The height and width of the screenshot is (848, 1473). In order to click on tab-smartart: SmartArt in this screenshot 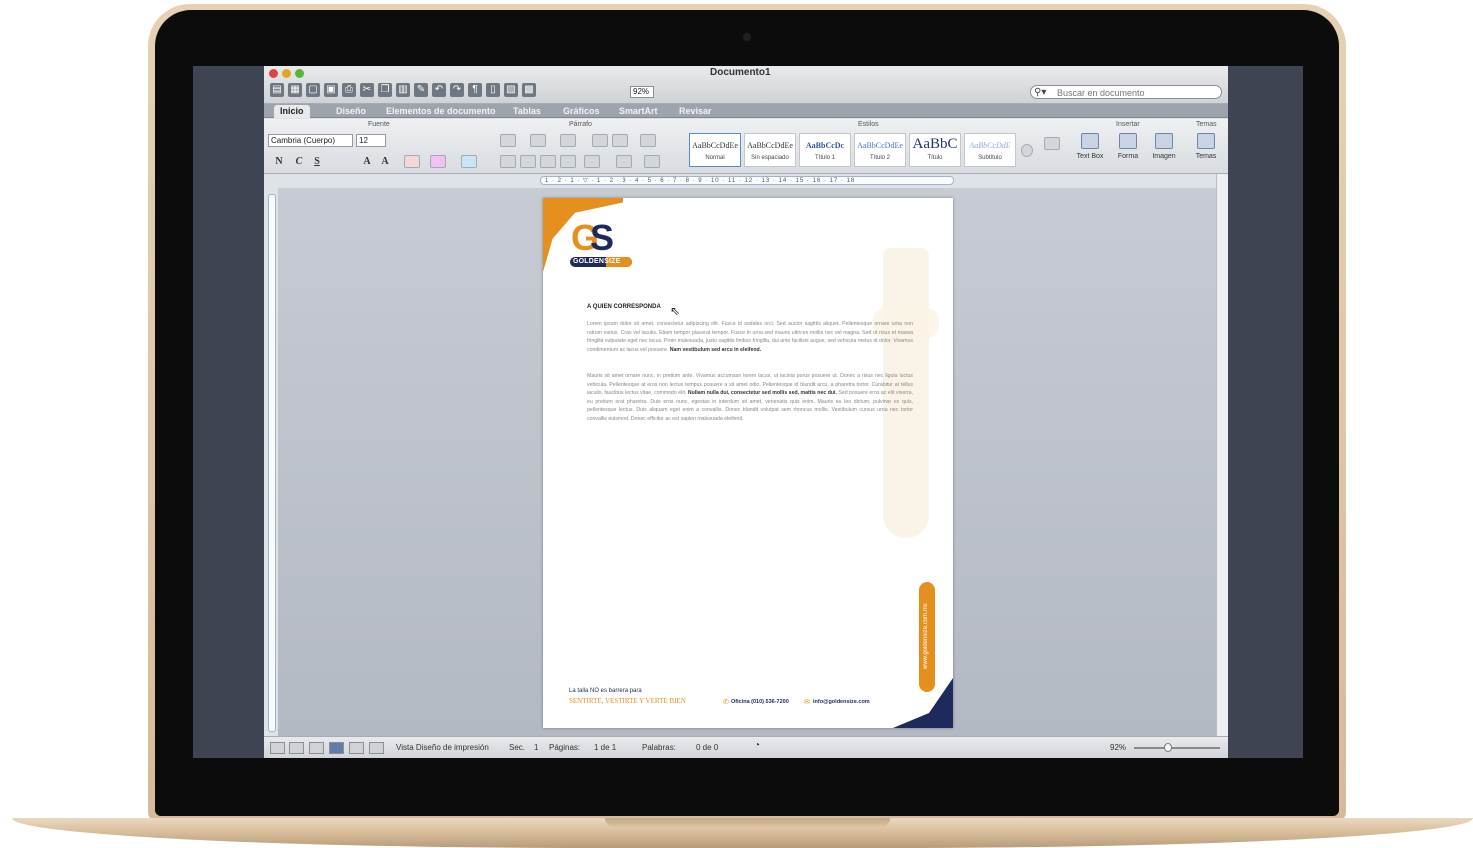, I will do `click(638, 111)`.